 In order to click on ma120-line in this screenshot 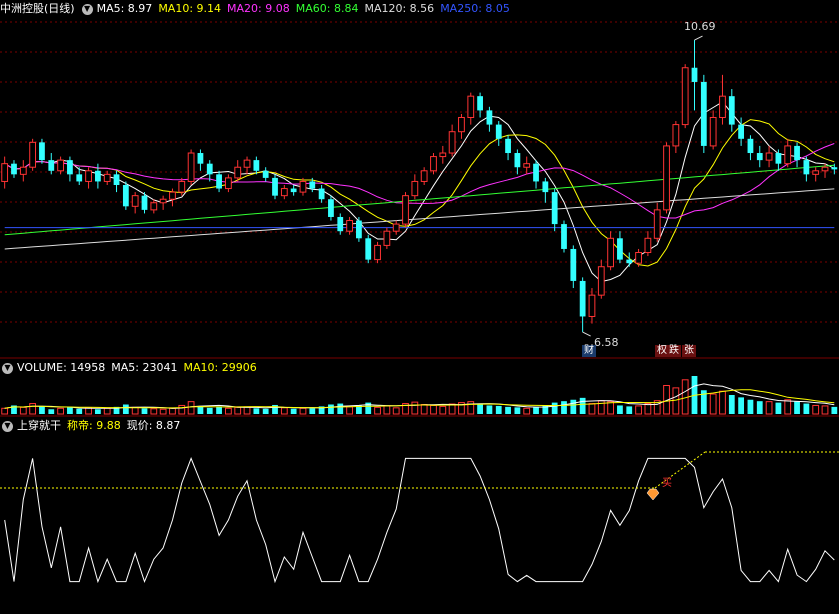, I will do `click(419, 219)`.